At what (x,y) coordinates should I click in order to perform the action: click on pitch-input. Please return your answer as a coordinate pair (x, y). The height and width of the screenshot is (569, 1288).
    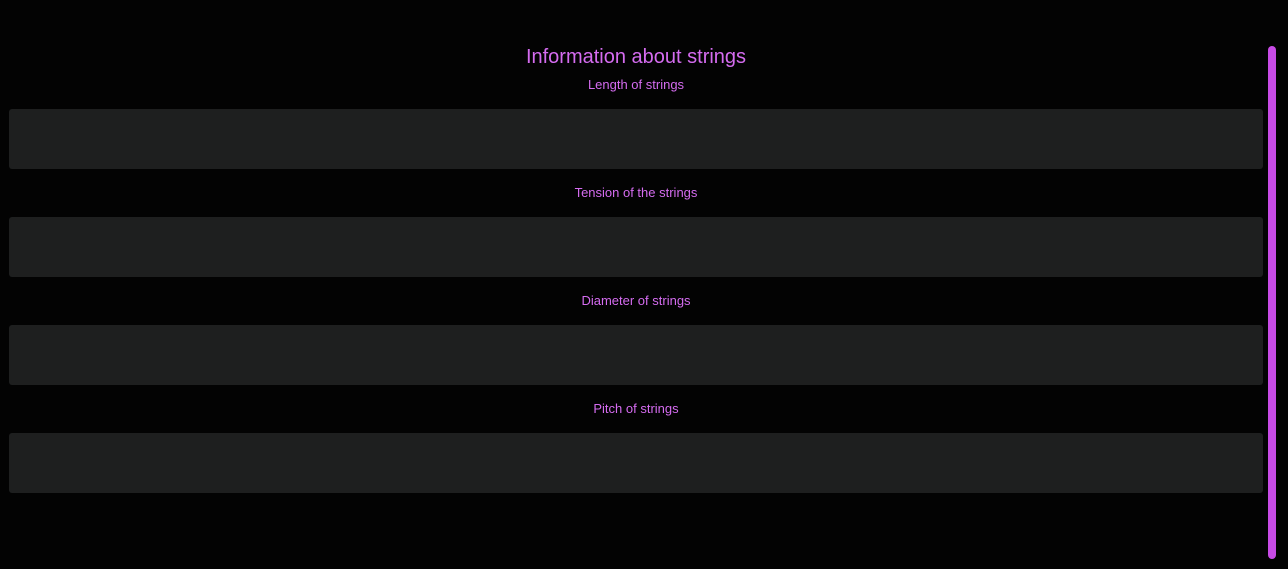
    Looking at the image, I should click on (636, 463).